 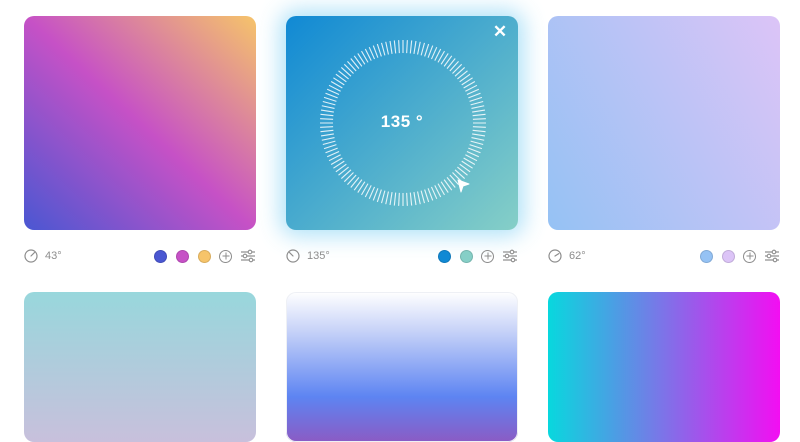 I want to click on pointer-cursor-icon, so click(x=463, y=186).